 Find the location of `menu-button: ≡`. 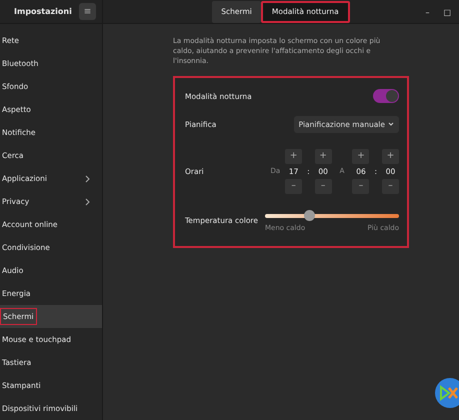

menu-button: ≡ is located at coordinates (87, 11).